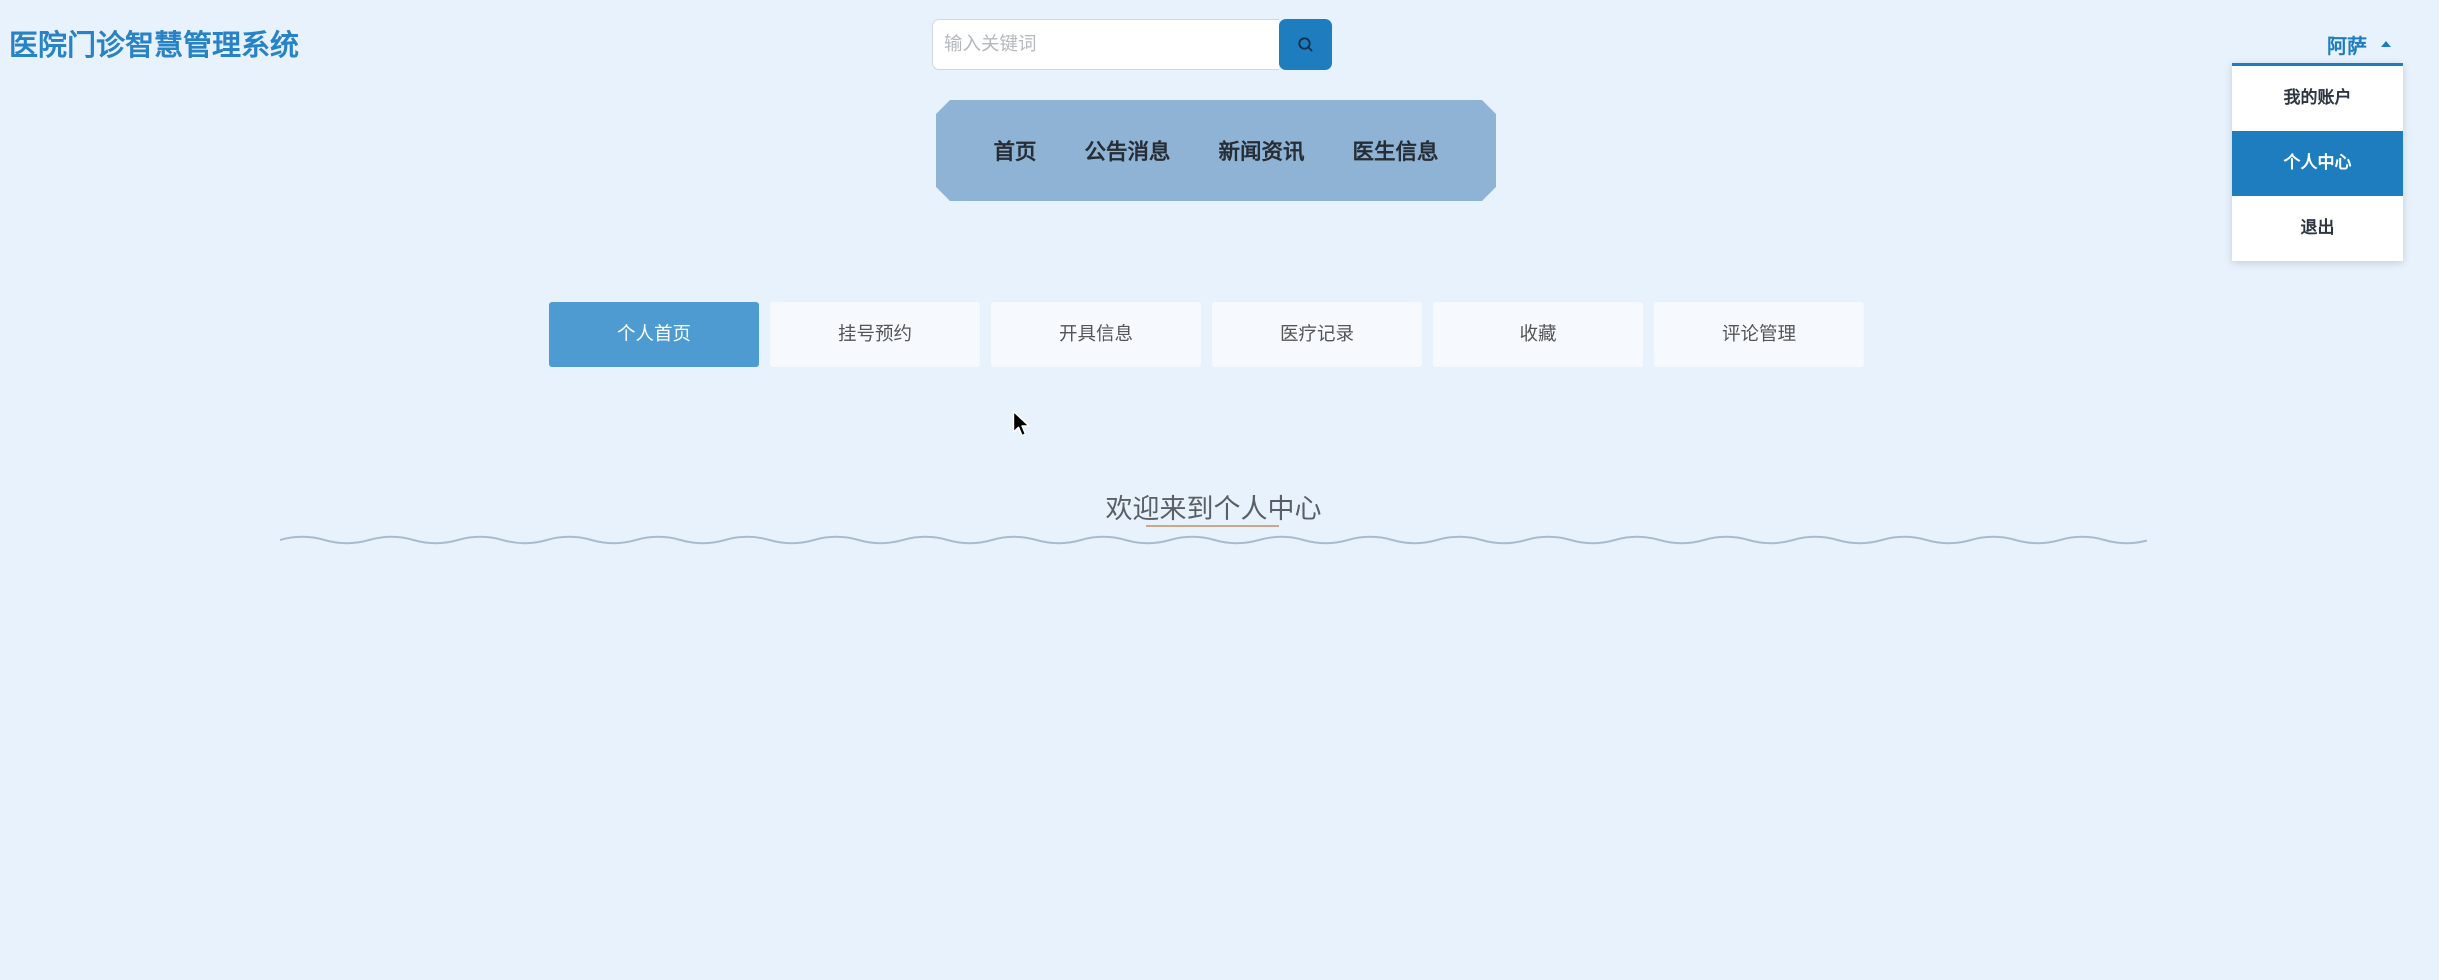 The image size is (2439, 980). Describe the element at coordinates (2386, 44) in the screenshot. I see `caret-up-icon` at that location.